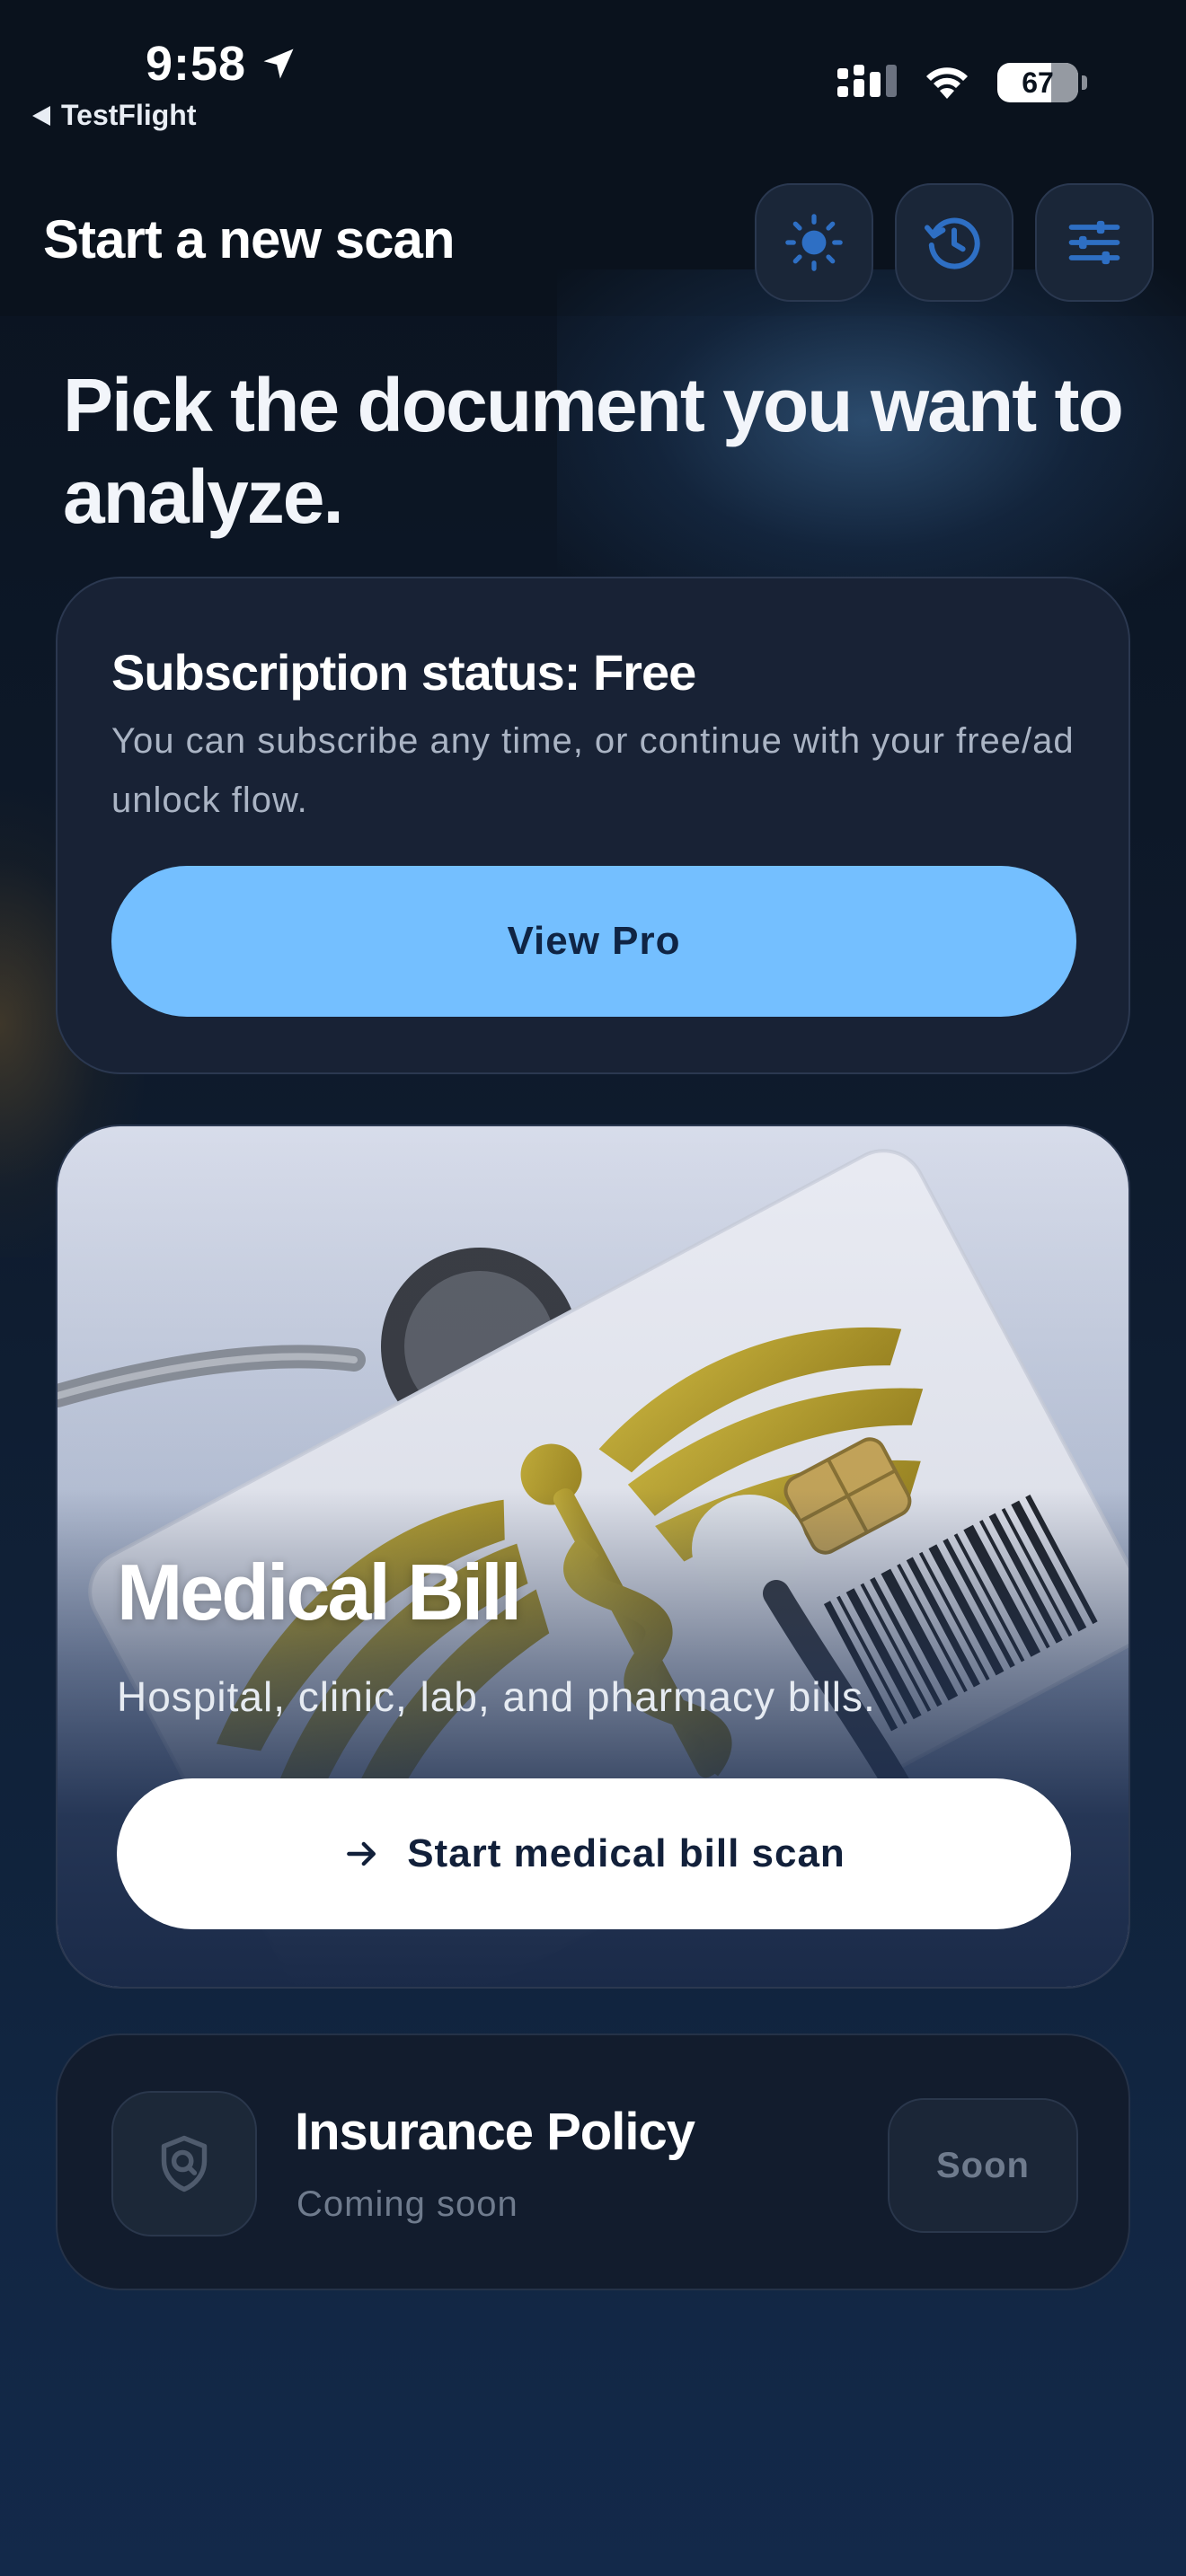 The image size is (1186, 2576). Describe the element at coordinates (41, 115) in the screenshot. I see `back-triangle-icon` at that location.